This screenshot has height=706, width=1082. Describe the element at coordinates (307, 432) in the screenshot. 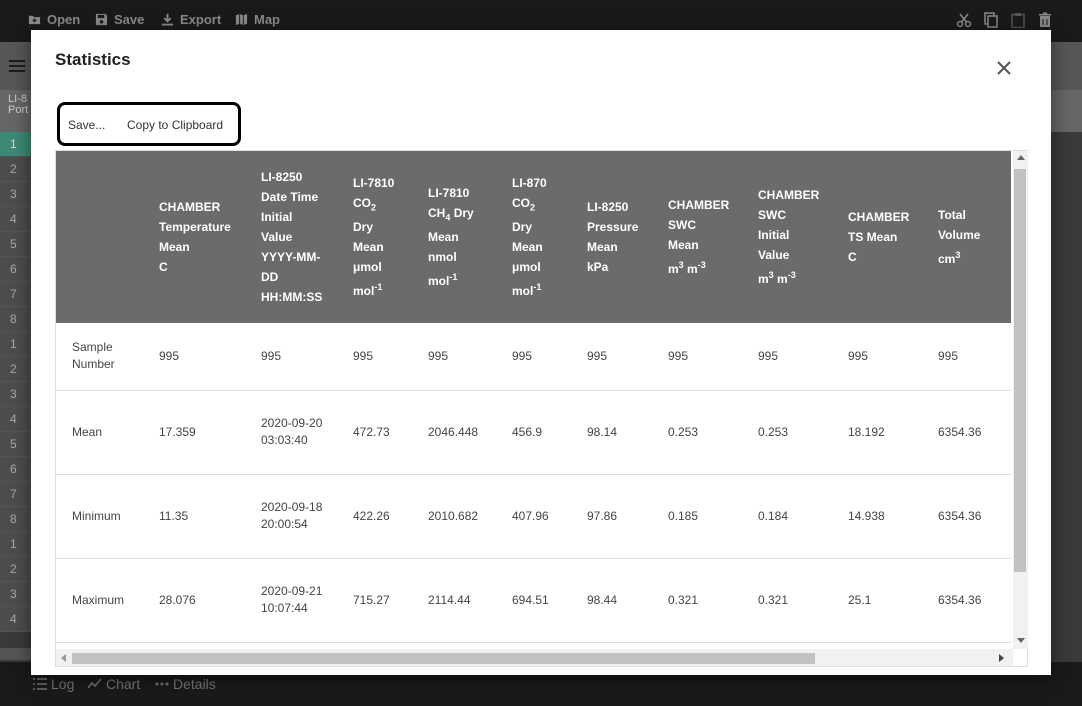

I see `table-cell: 2020-09-20 03:03:40` at that location.